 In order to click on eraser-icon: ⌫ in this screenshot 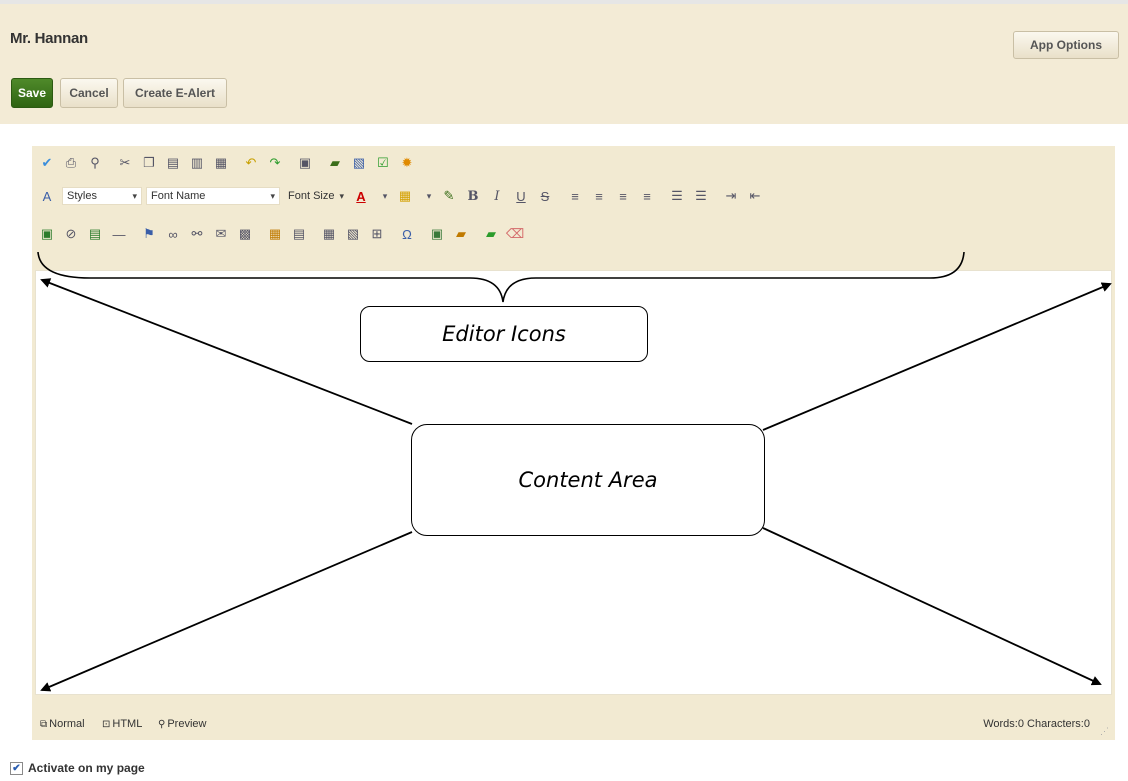, I will do `click(515, 234)`.